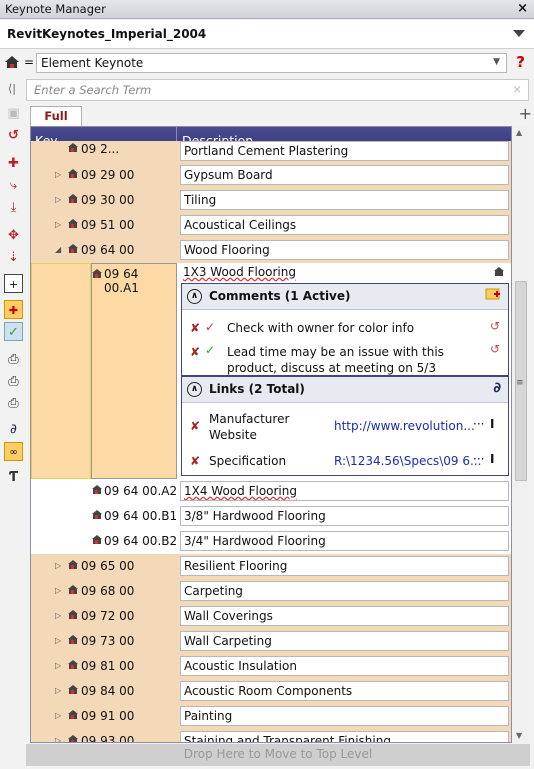  I want to click on table-row: 09 64 00.B2 3/4" Hardwood Flooring, so click(271, 541).